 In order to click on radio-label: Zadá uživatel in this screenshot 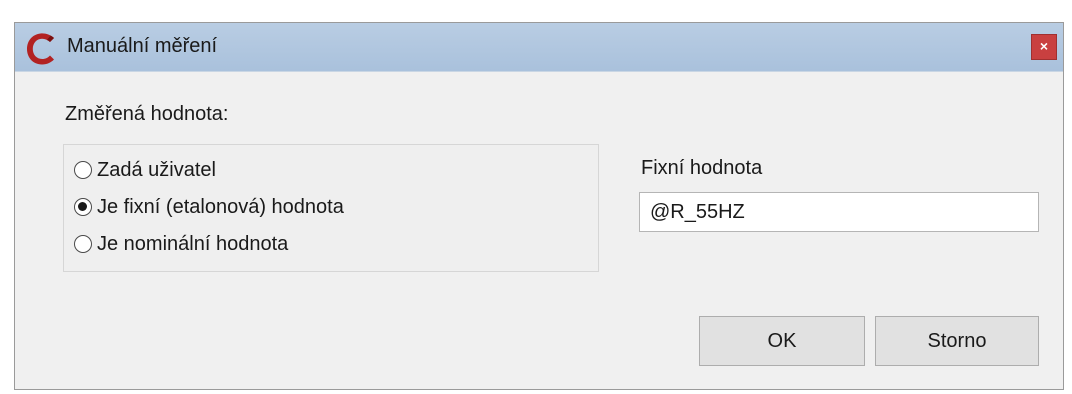, I will do `click(156, 169)`.